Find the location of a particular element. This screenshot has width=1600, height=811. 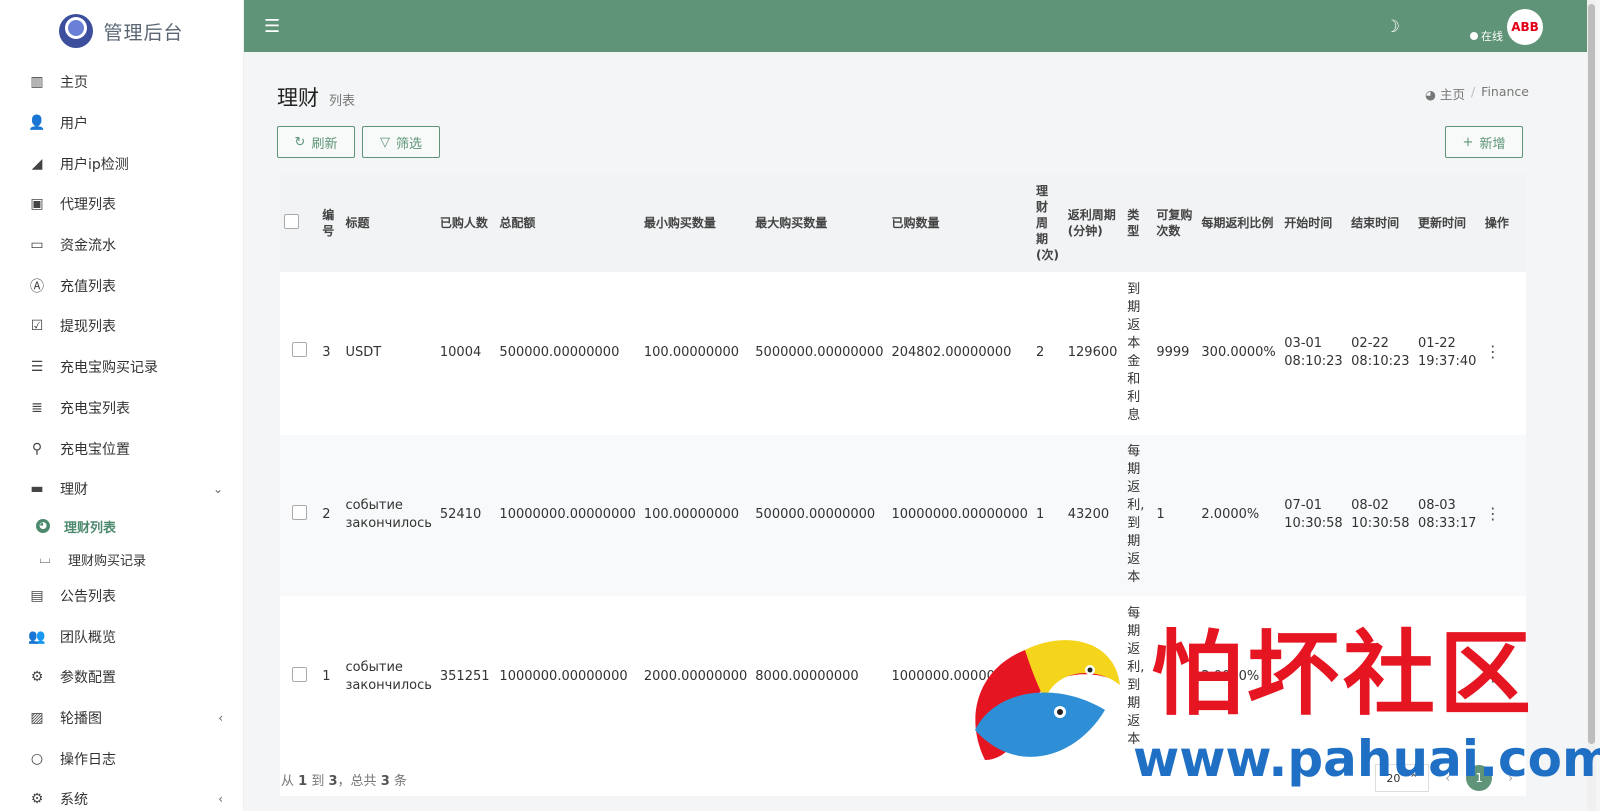

checkbox-checked-icon: ☑ is located at coordinates (37, 326).